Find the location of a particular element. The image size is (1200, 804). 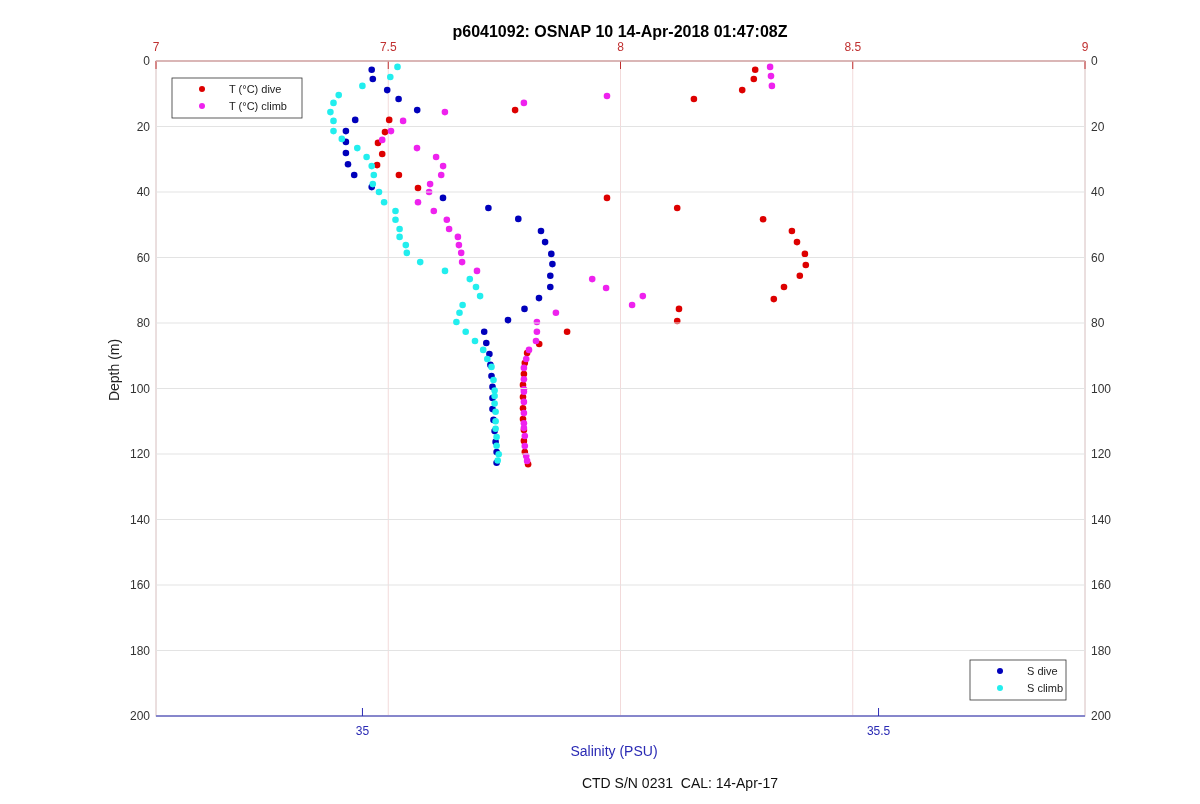

y-axis-label: Depth (m) is located at coordinates (114, 370).